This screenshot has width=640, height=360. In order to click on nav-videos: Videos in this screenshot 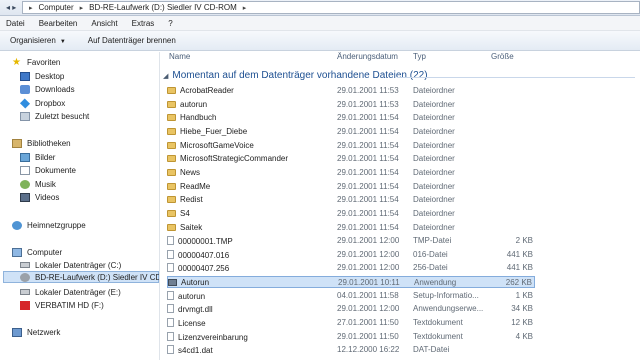, I will do `click(39, 197)`.